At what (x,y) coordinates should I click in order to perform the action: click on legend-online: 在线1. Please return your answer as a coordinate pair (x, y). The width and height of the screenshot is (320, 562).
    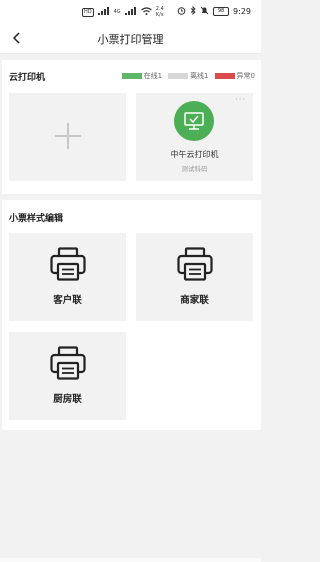
    Looking at the image, I should click on (142, 76).